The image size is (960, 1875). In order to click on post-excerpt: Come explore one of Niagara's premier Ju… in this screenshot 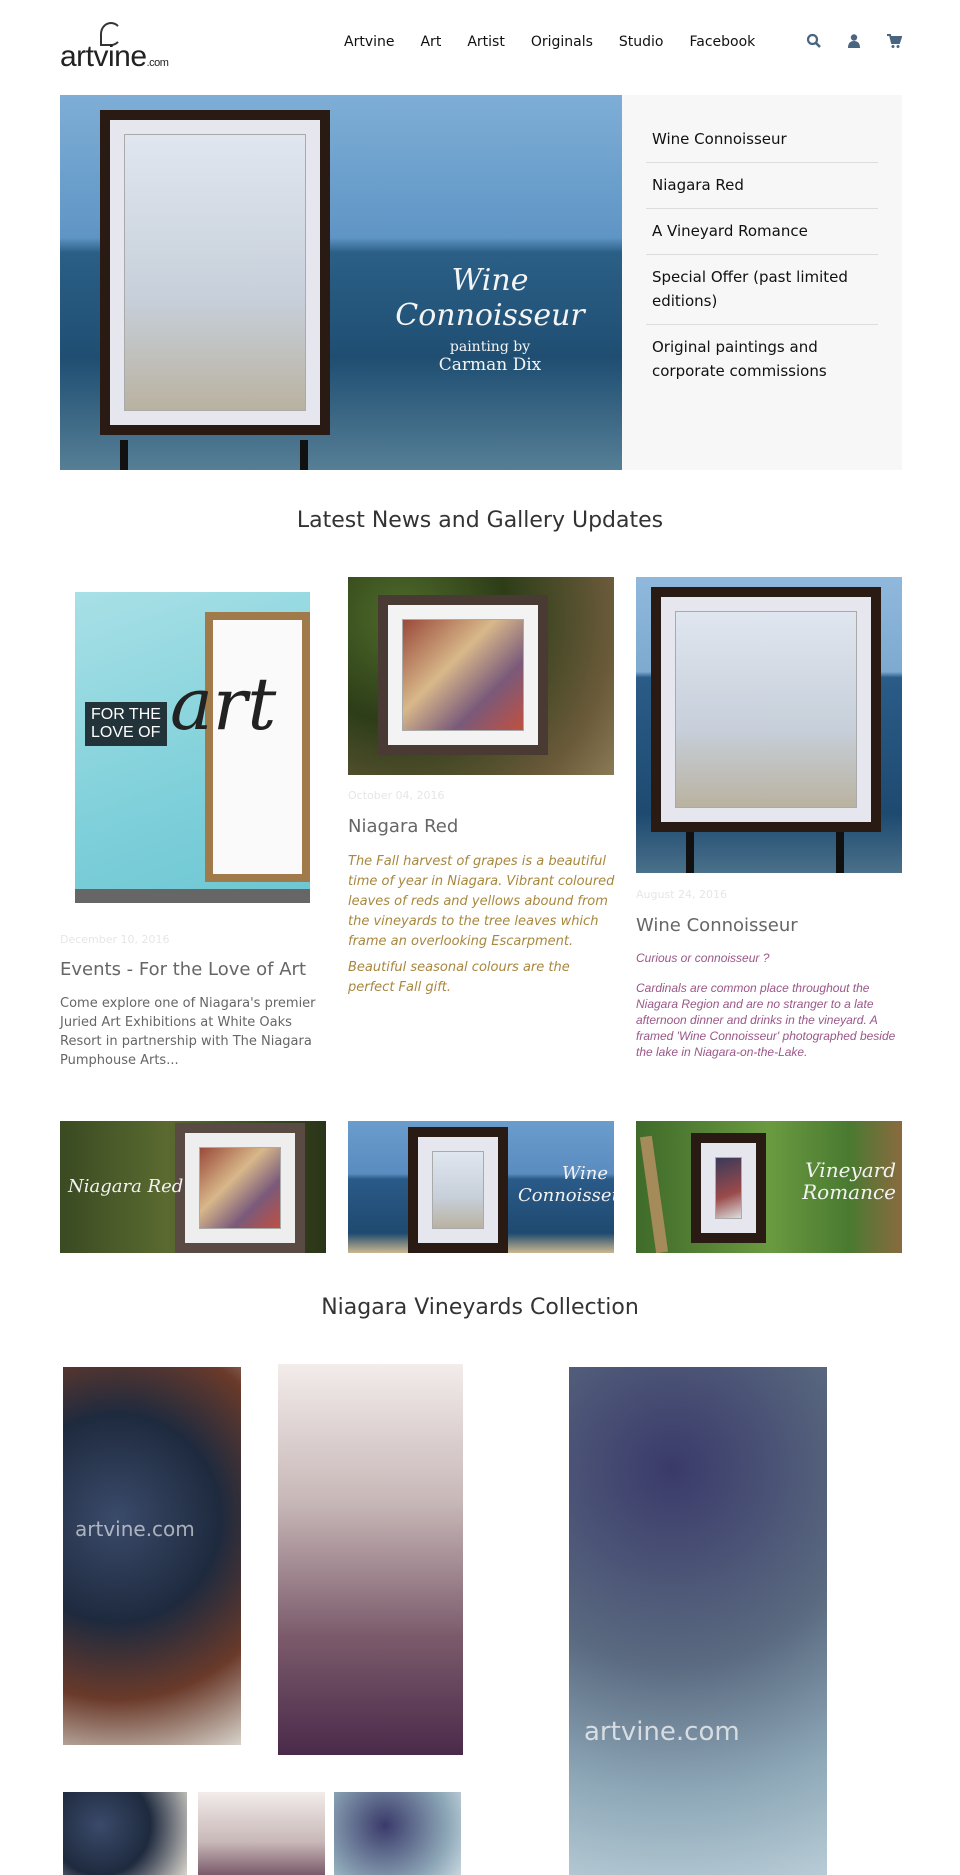, I will do `click(188, 1032)`.